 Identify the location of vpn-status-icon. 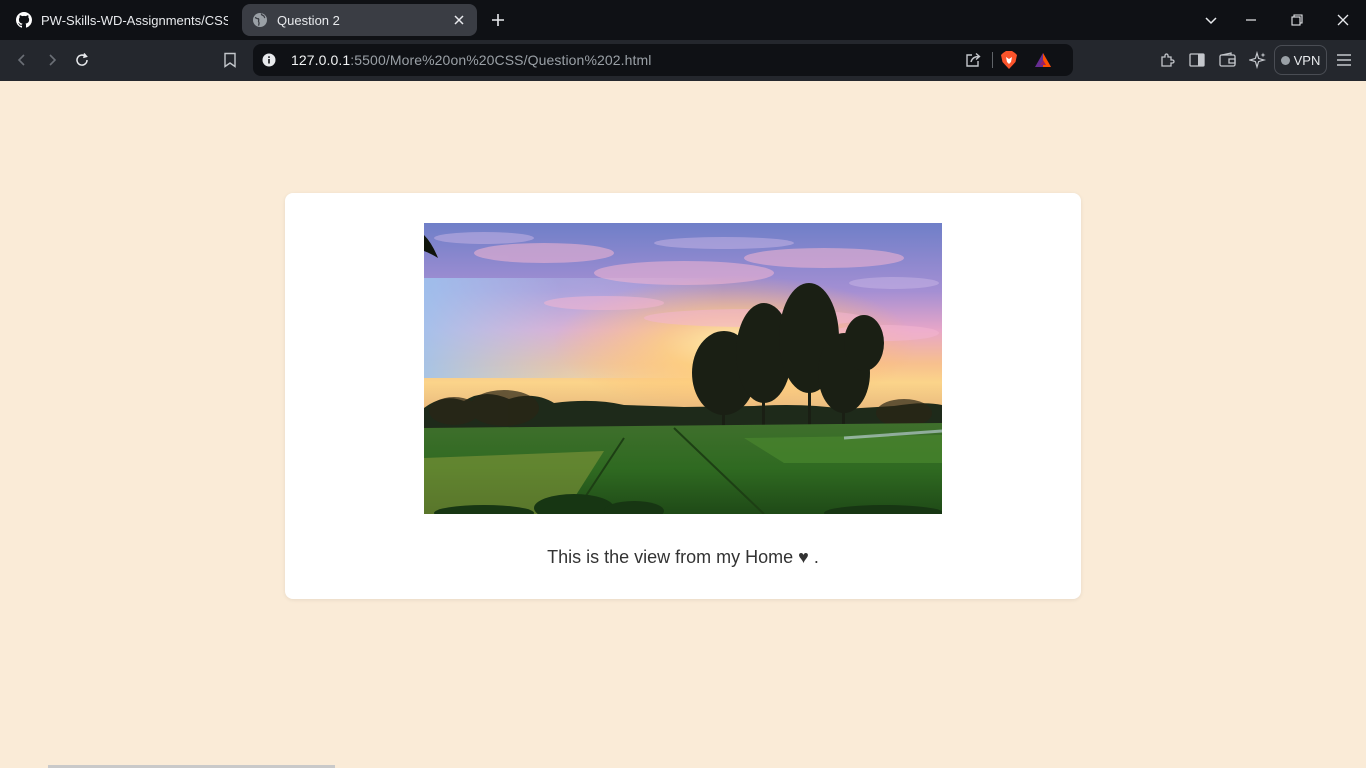
(1285, 60).